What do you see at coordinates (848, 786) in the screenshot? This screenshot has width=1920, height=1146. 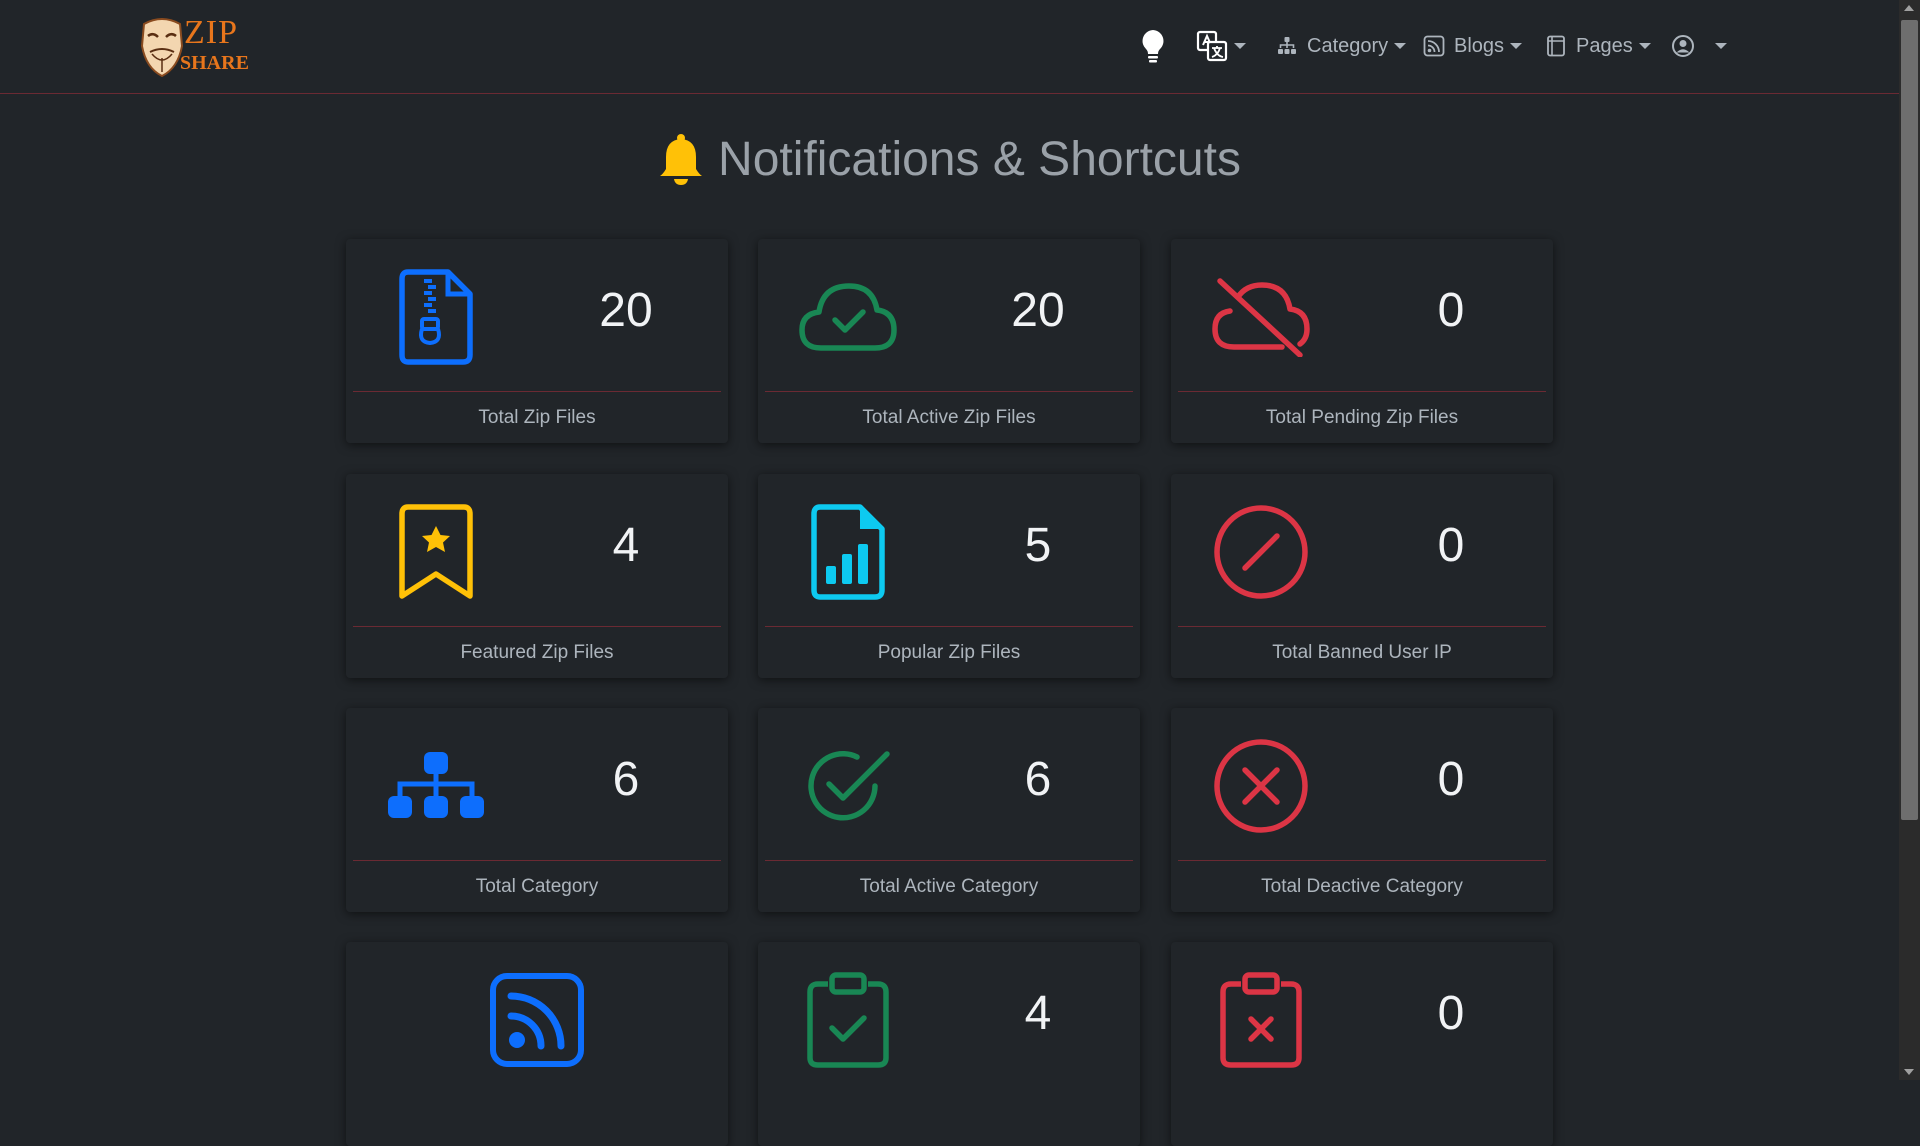 I see `check-circle-icon` at bounding box center [848, 786].